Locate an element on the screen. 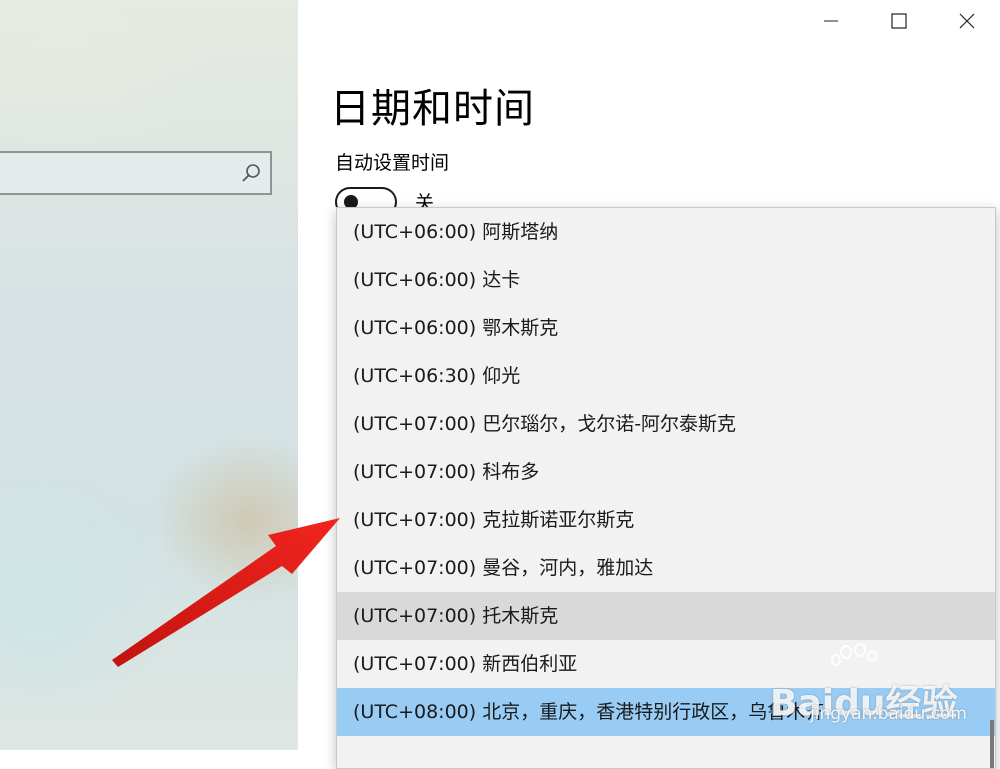  search-icon is located at coordinates (251, 173).